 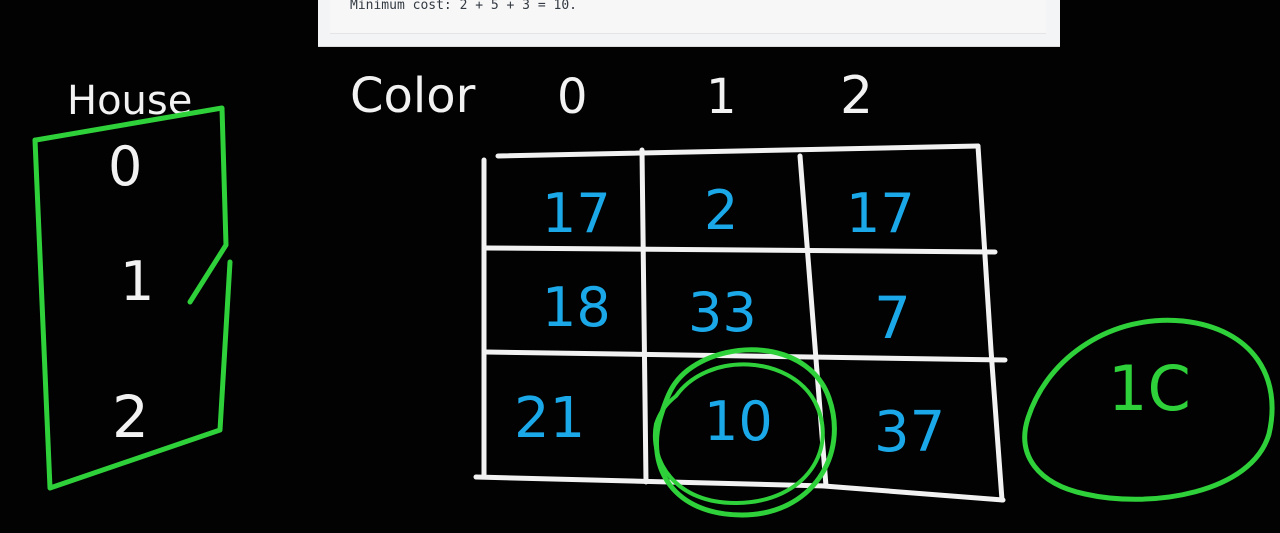 What do you see at coordinates (909, 432) in the screenshot?
I see `cost-cell-2-2: 37` at bounding box center [909, 432].